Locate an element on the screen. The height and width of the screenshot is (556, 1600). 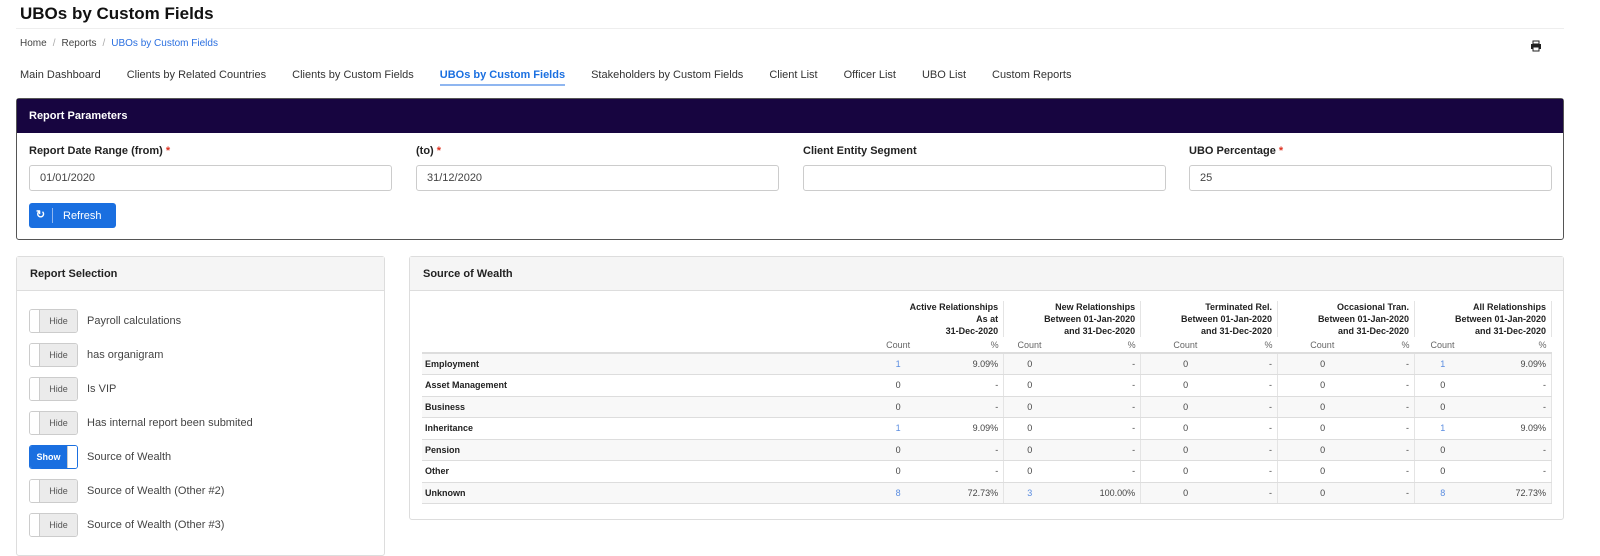
table-row: Employment 1 9.09% 0-0-0-1 9.09% is located at coordinates (987, 364).